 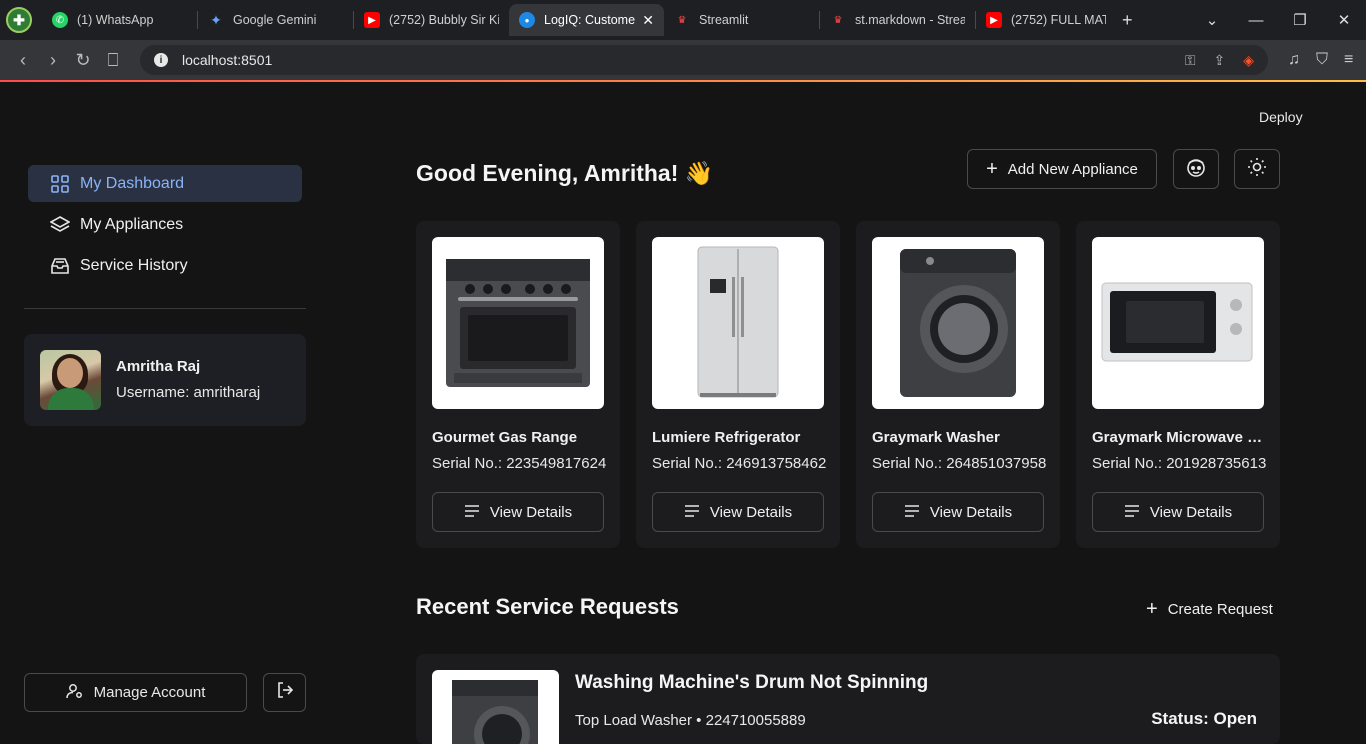 I want to click on appliance-name: Gourmet Gas Range, so click(x=505, y=437).